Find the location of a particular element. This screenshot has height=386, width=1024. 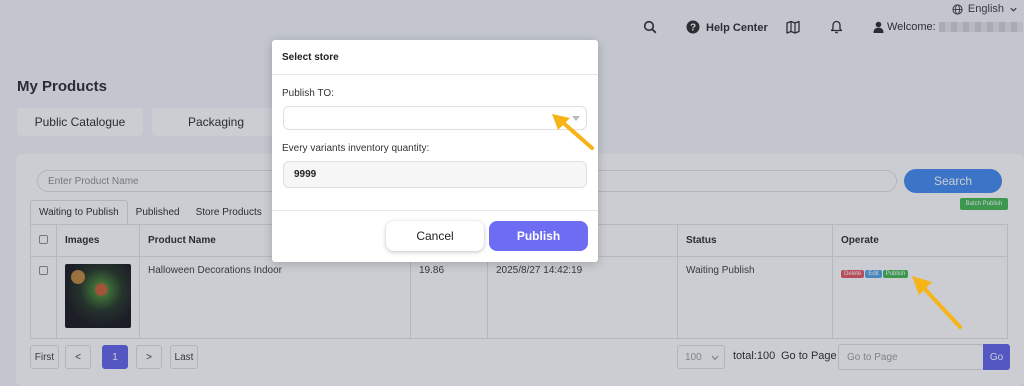

publish-button: Publish is located at coordinates (538, 236).